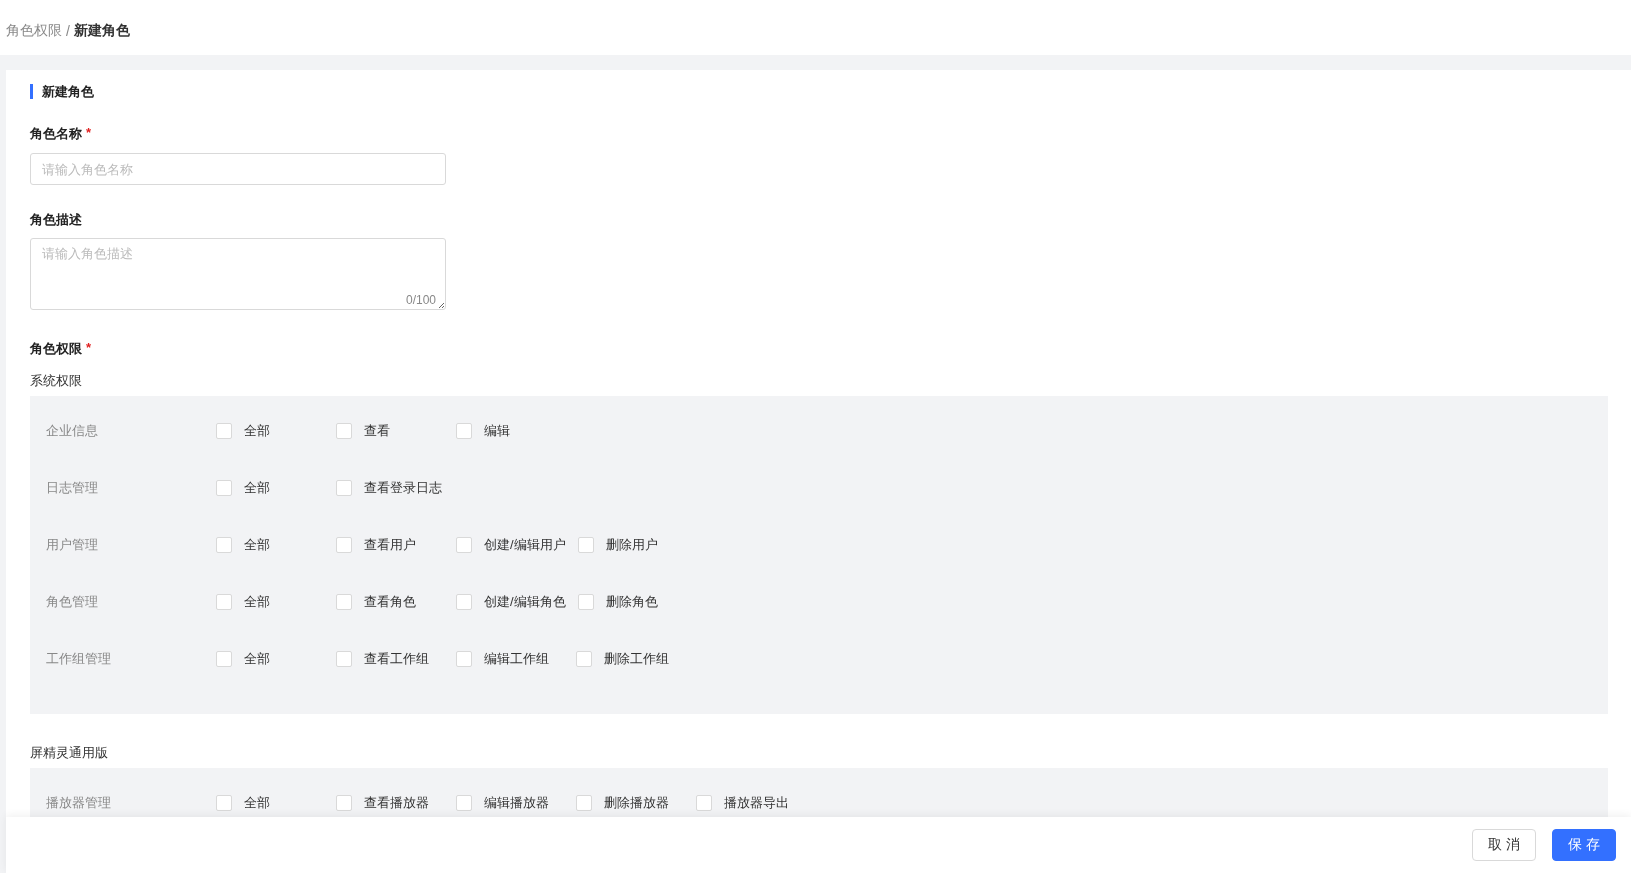 The width and height of the screenshot is (1631, 873). I want to click on checkbox-label: 查看角色, so click(390, 601).